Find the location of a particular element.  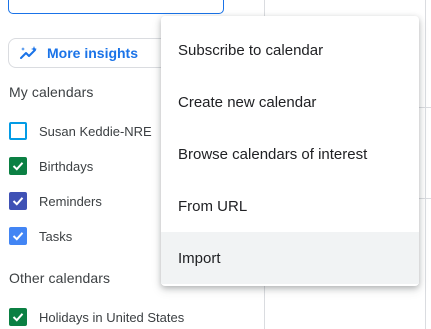

insights-sparkle-icon is located at coordinates (29, 53).